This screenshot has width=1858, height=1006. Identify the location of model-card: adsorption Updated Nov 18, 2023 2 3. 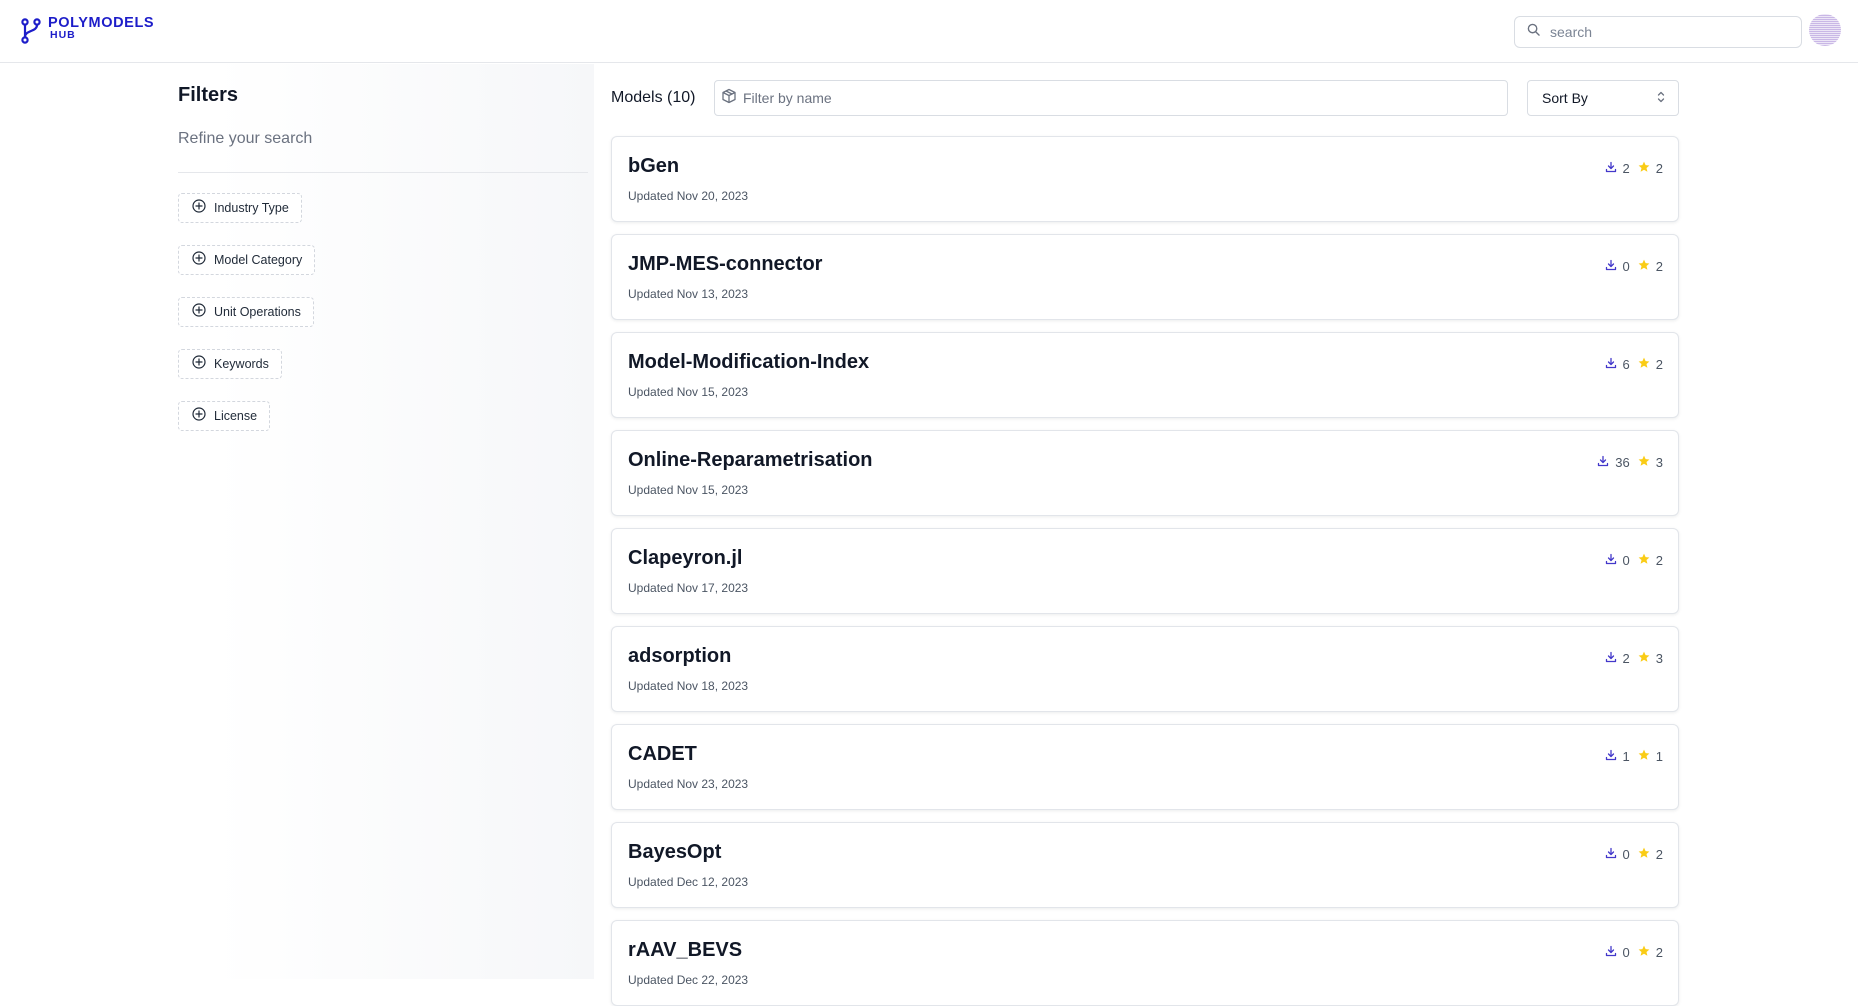
(1145, 669).